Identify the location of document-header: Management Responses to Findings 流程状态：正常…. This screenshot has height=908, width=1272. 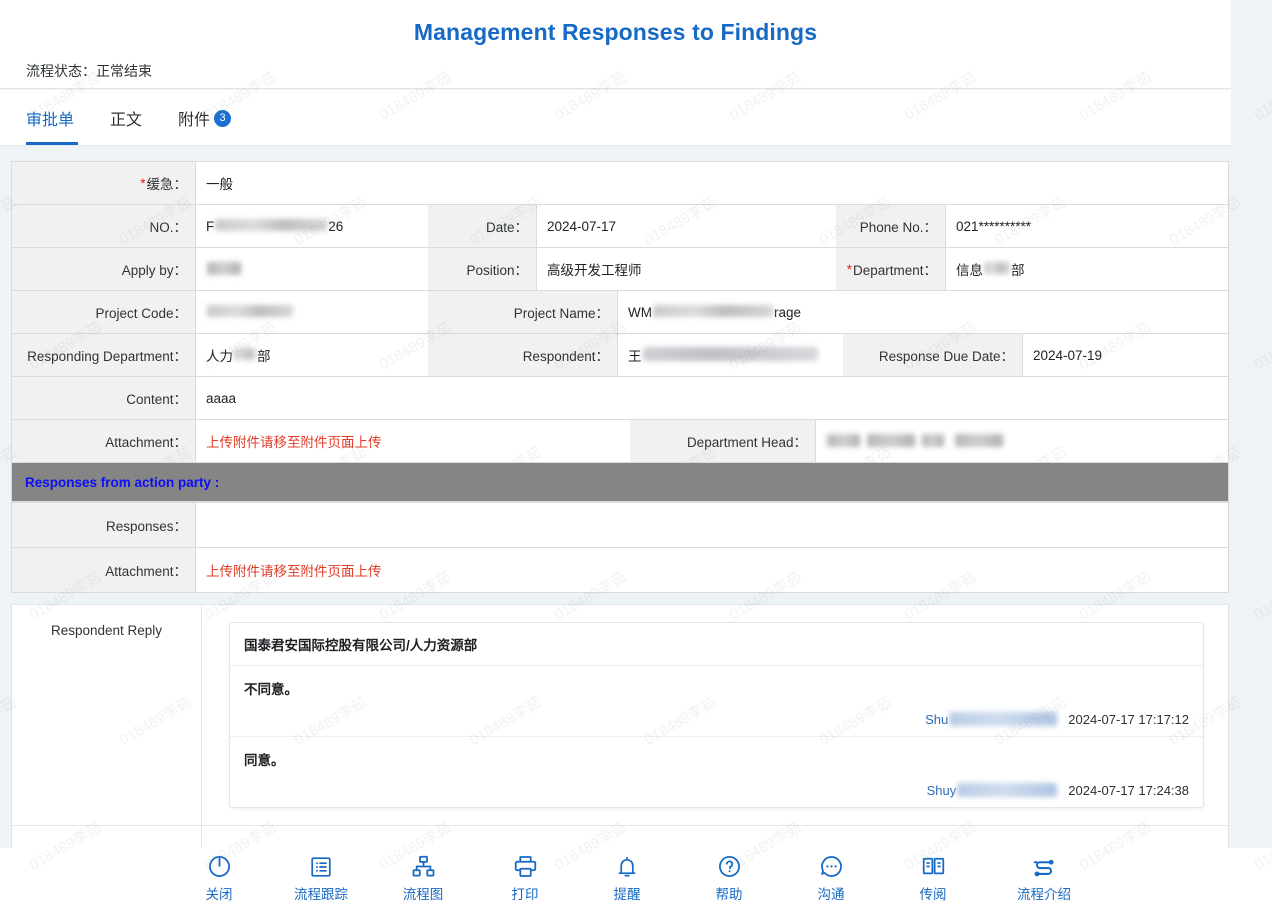
(615, 44).